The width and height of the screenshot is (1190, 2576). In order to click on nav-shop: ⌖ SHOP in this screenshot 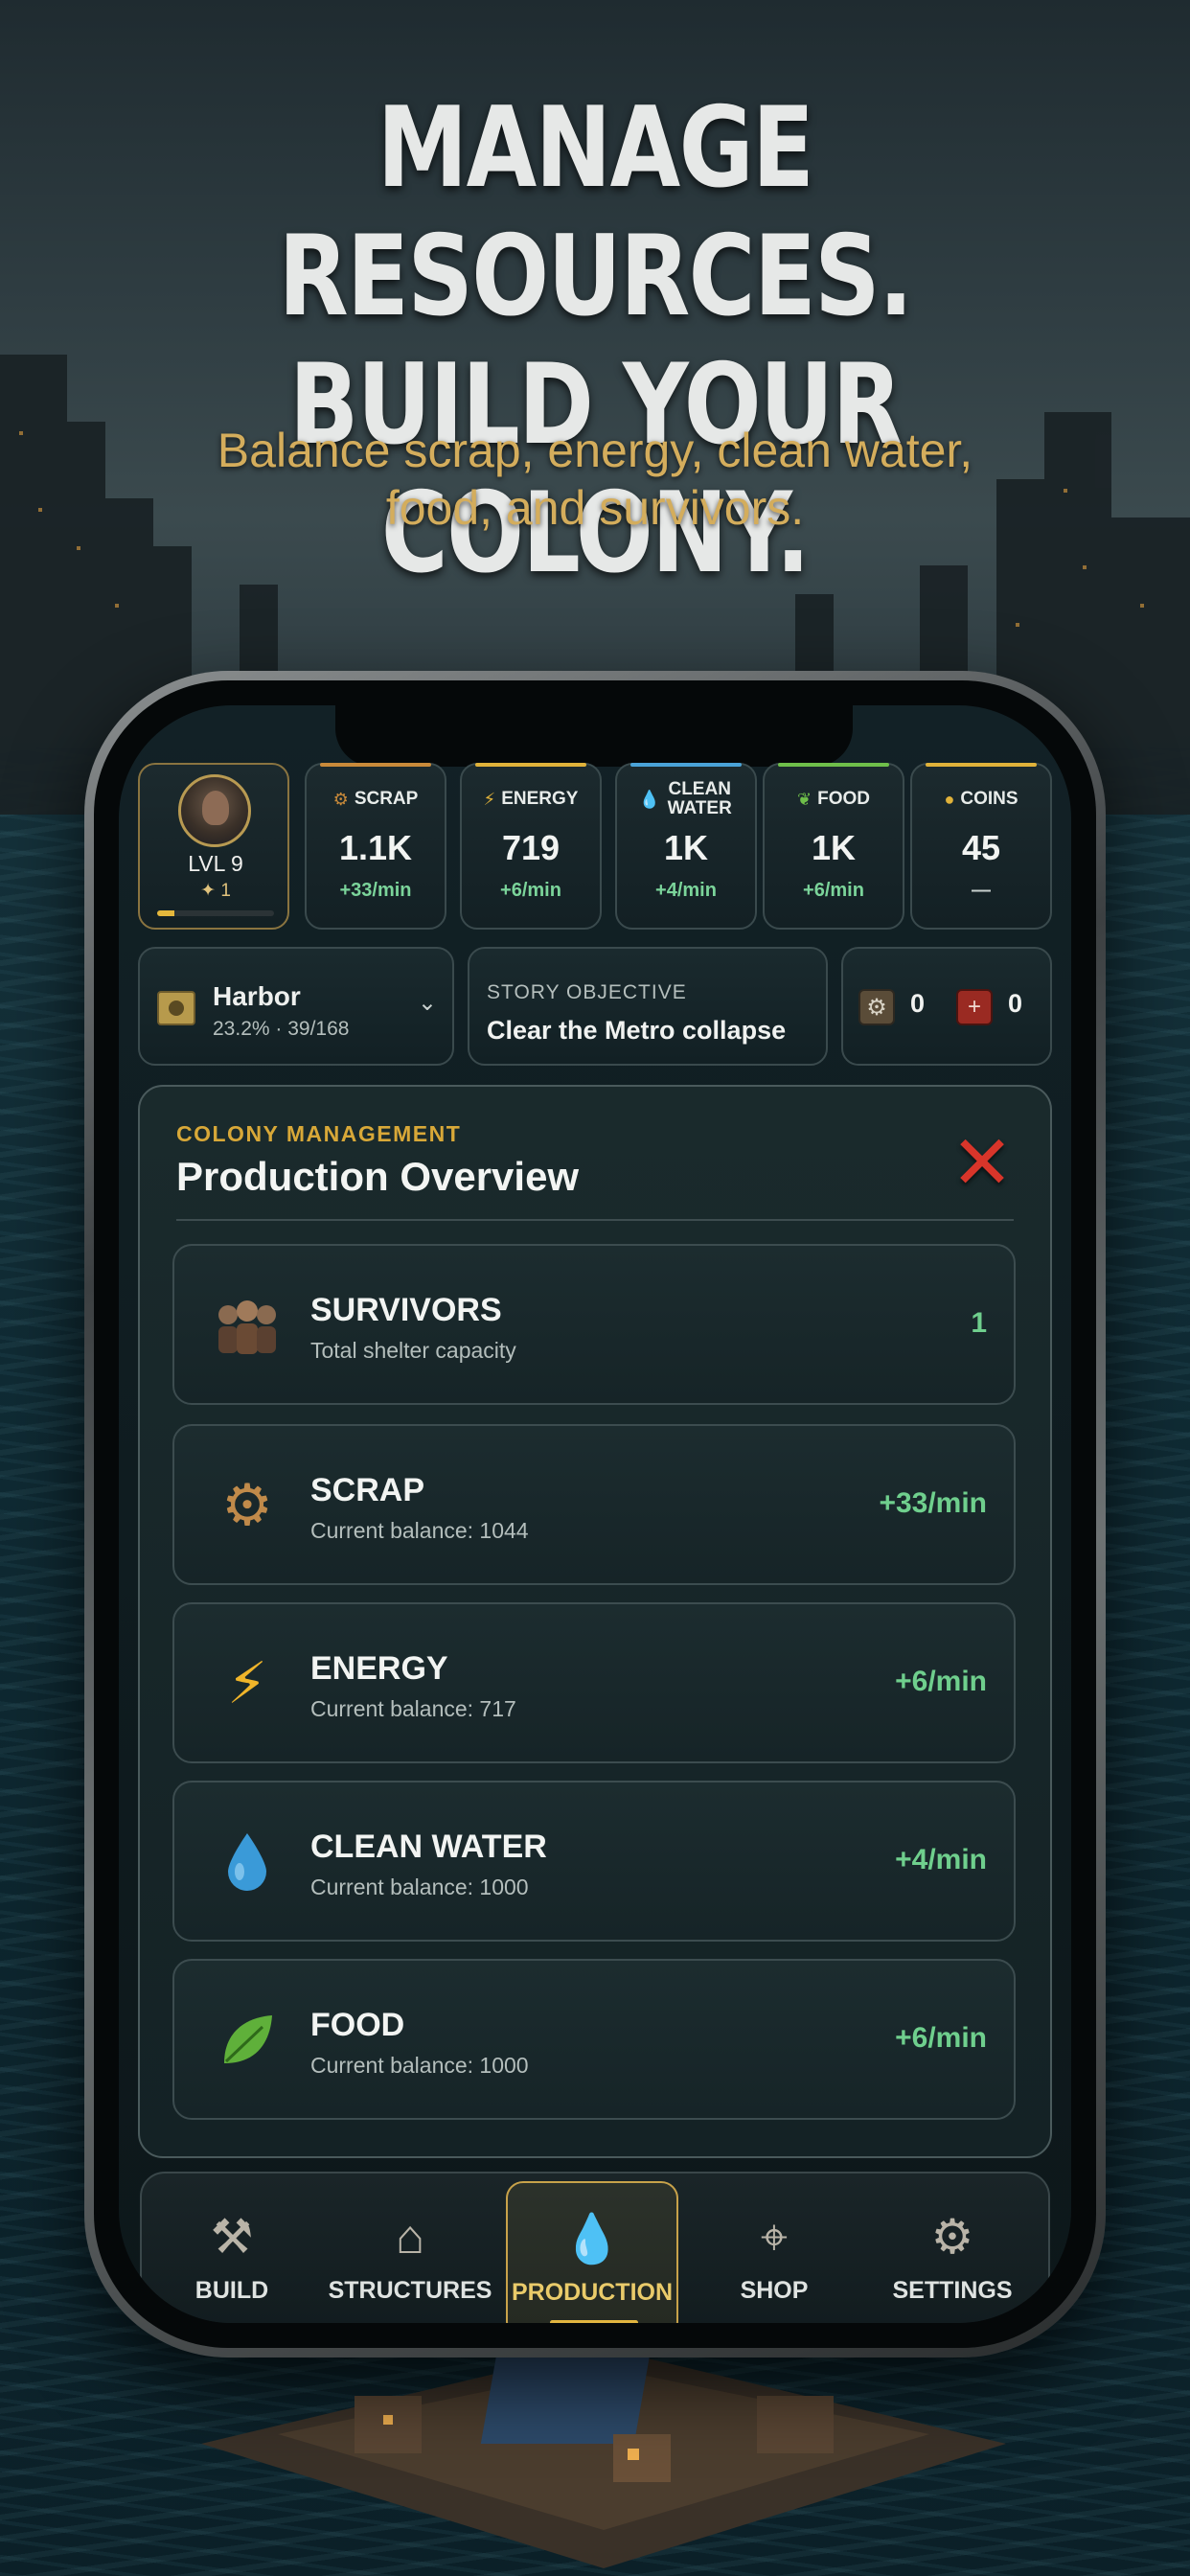, I will do `click(774, 2252)`.